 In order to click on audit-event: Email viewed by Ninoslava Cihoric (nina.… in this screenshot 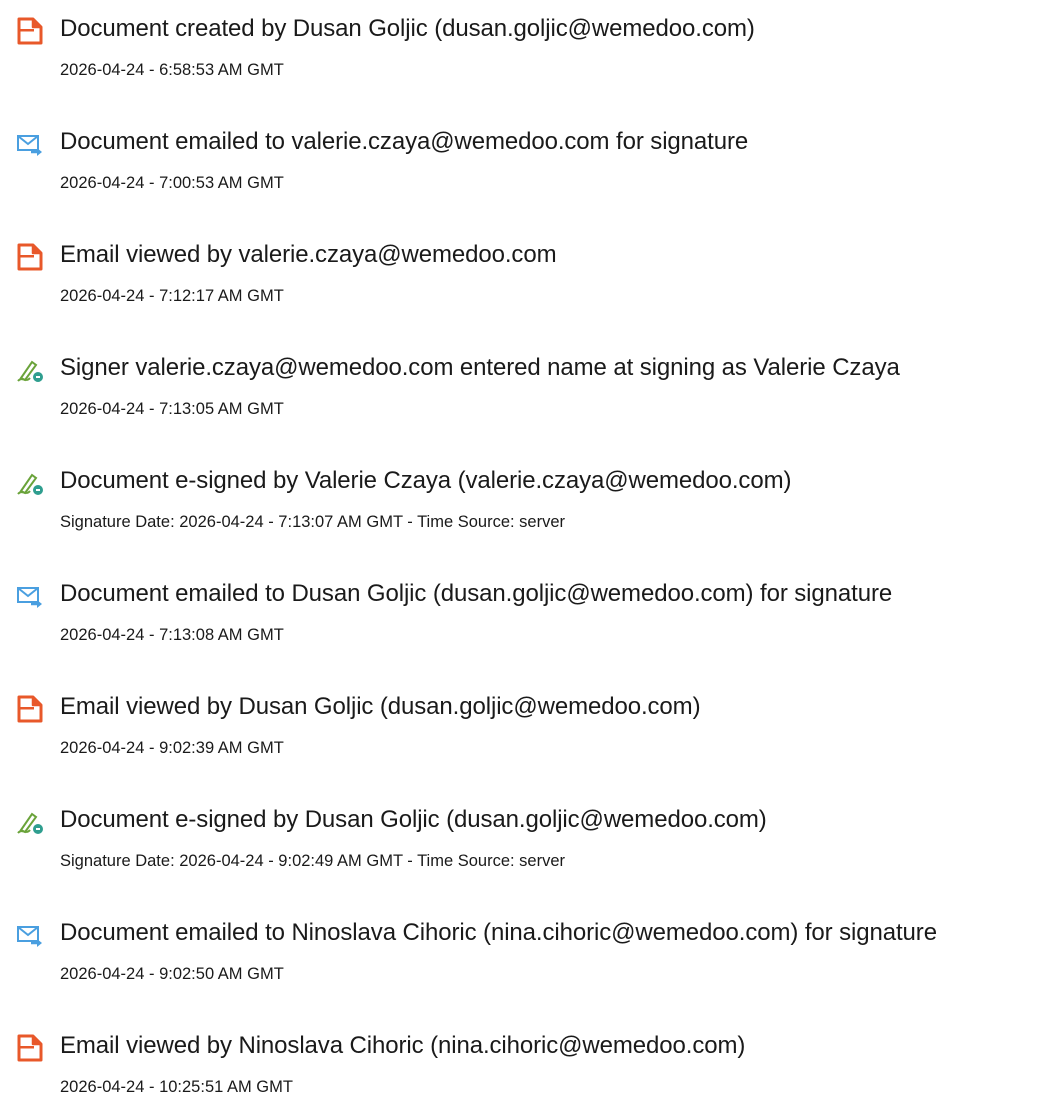, I will do `click(521, 1062)`.